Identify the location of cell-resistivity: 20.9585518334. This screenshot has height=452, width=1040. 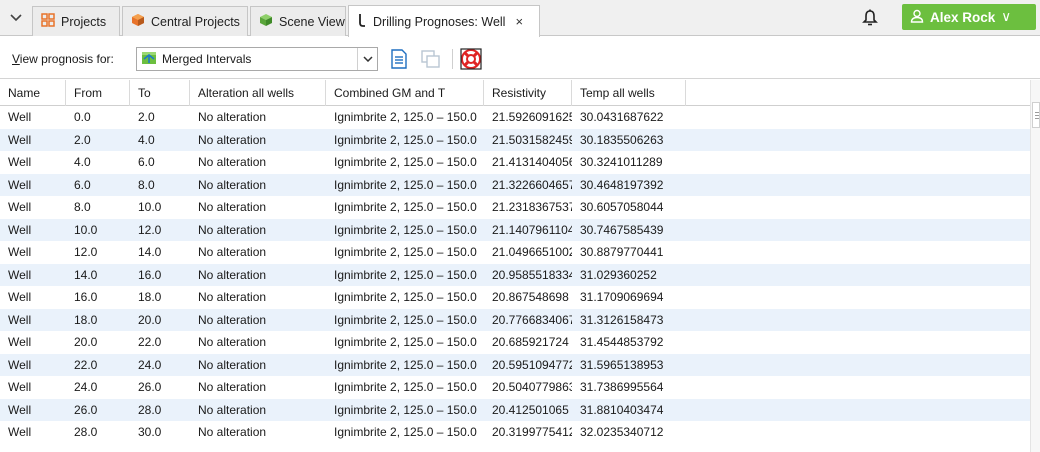
(532, 274).